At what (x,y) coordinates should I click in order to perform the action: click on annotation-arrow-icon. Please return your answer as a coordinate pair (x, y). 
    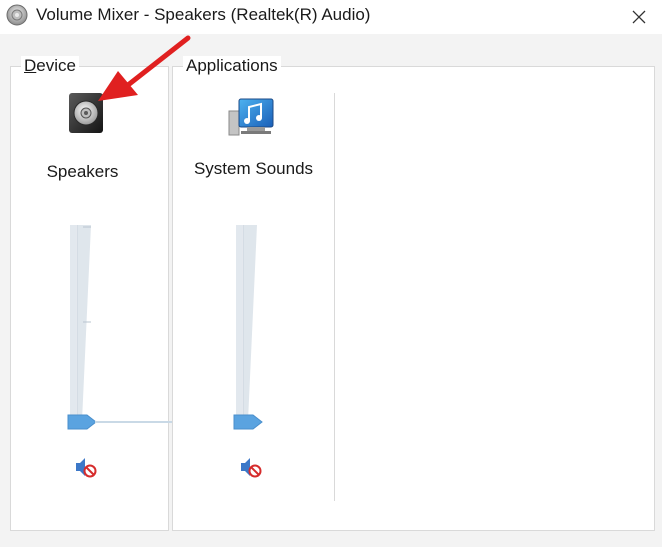
    Looking at the image, I should click on (144, 68).